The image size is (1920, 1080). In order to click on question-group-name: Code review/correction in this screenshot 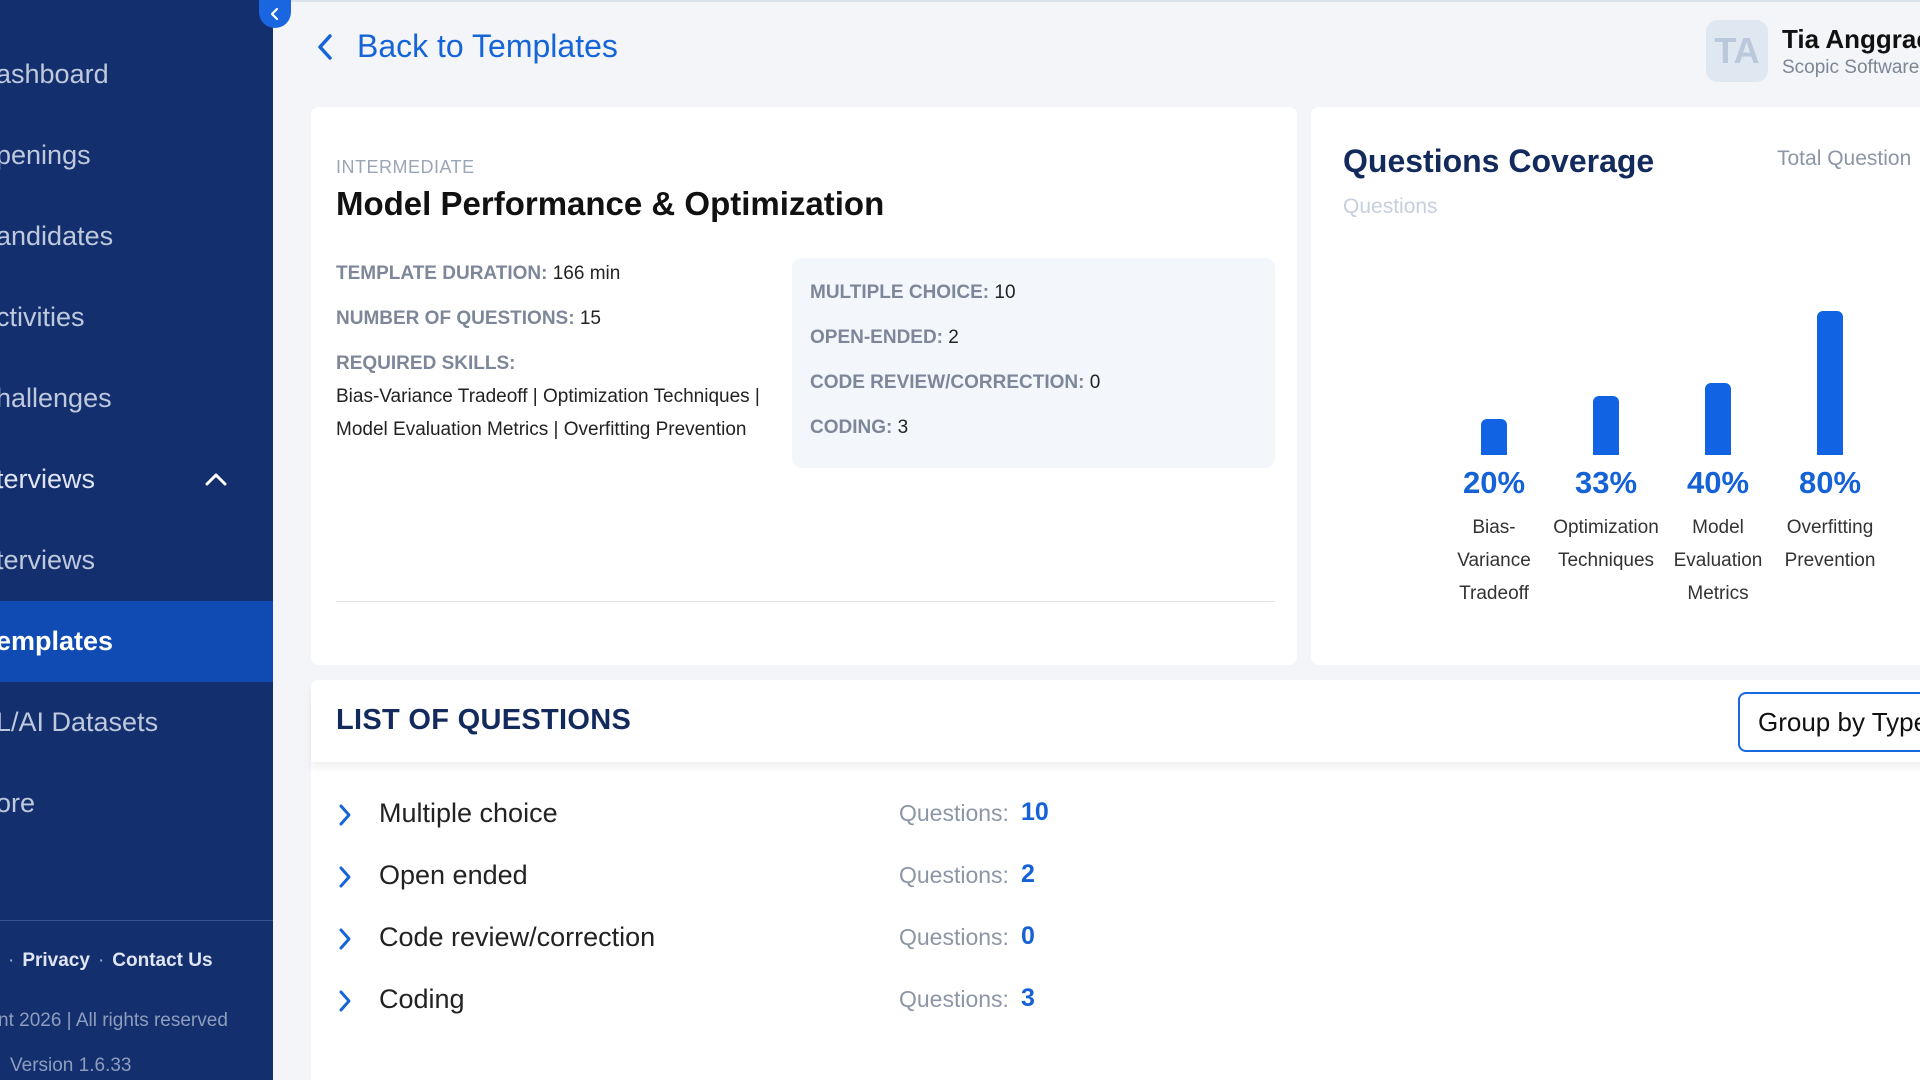, I will do `click(517, 937)`.